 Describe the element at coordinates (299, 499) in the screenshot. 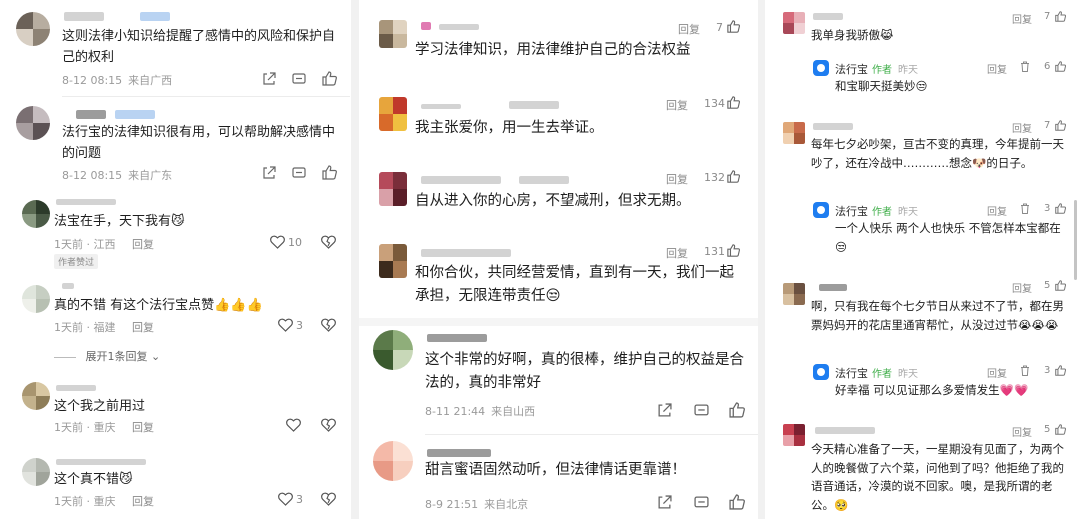

I see `like-count: 3` at that location.